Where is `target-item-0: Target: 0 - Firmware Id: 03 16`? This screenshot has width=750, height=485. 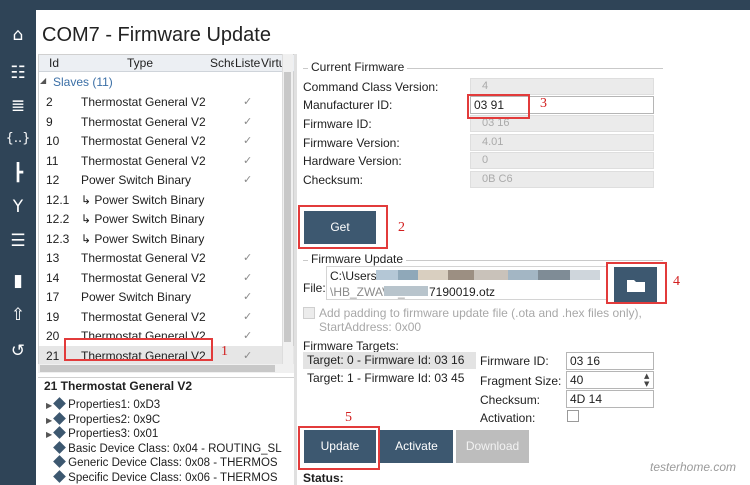
target-item-0: Target: 0 - Firmware Id: 03 16 is located at coordinates (385, 360).